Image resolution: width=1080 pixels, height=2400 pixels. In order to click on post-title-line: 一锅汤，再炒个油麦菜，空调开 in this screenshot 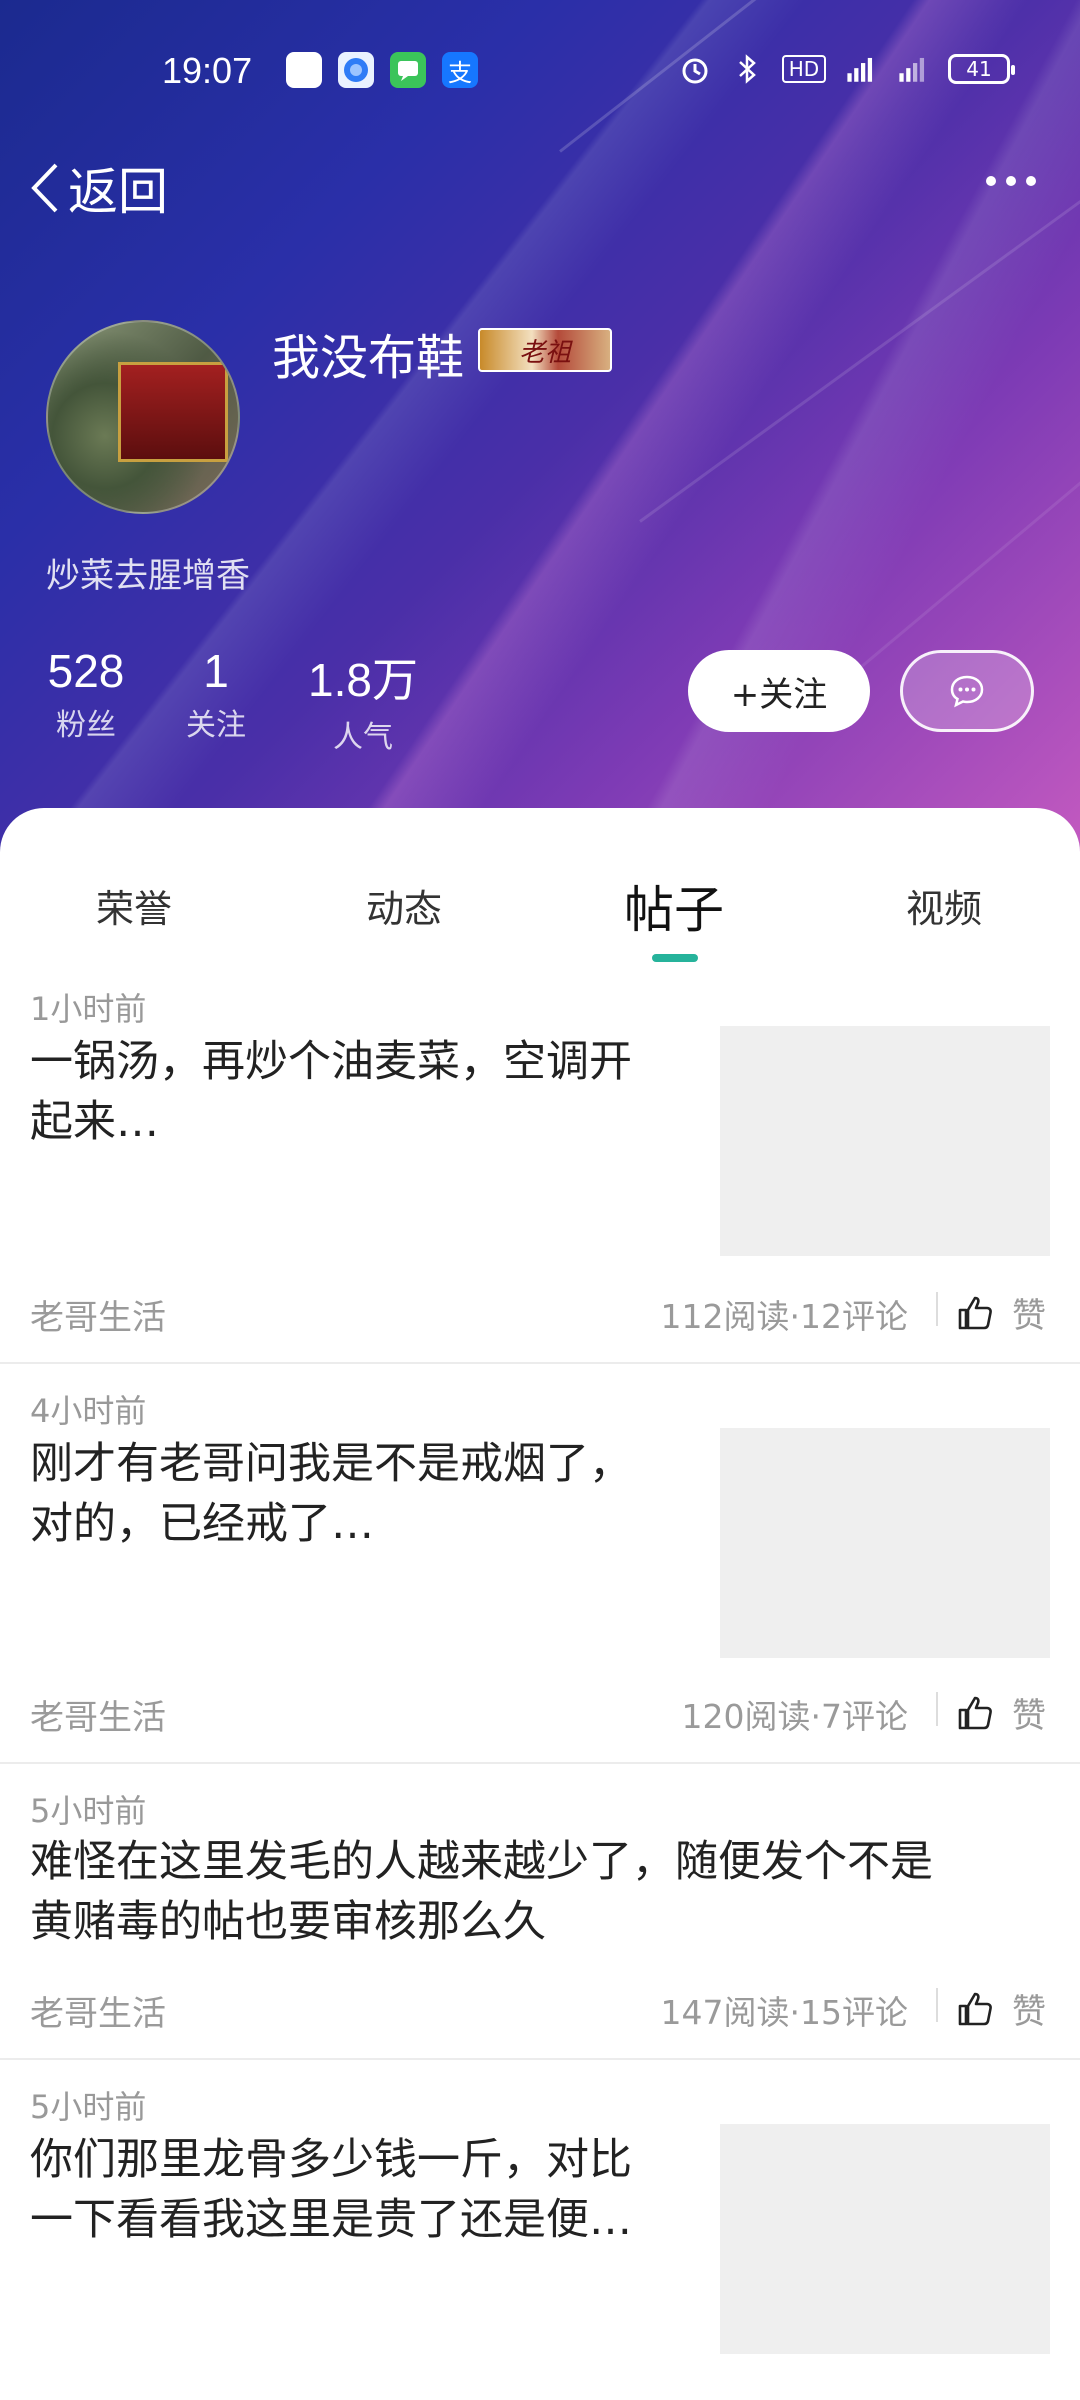, I will do `click(331, 1062)`.